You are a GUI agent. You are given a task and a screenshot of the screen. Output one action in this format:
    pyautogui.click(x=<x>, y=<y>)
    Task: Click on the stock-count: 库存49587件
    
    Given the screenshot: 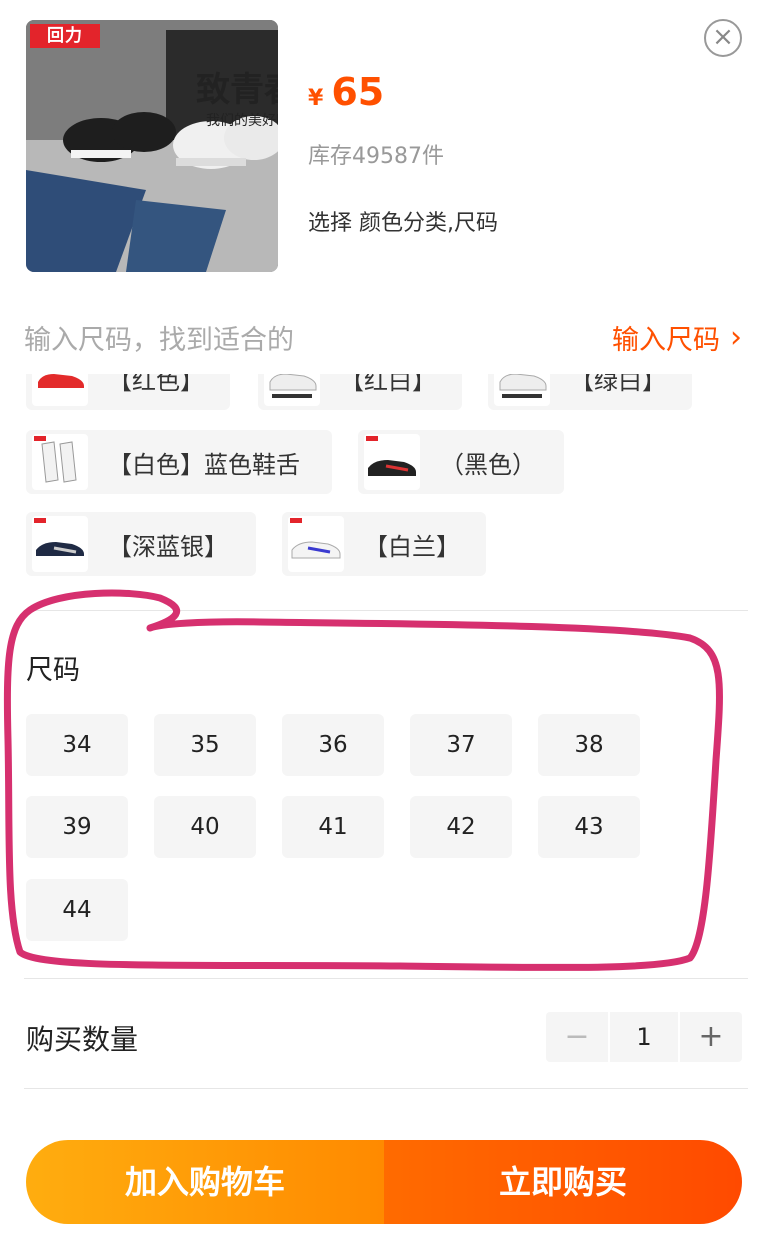 What is the action you would take?
    pyautogui.click(x=376, y=156)
    